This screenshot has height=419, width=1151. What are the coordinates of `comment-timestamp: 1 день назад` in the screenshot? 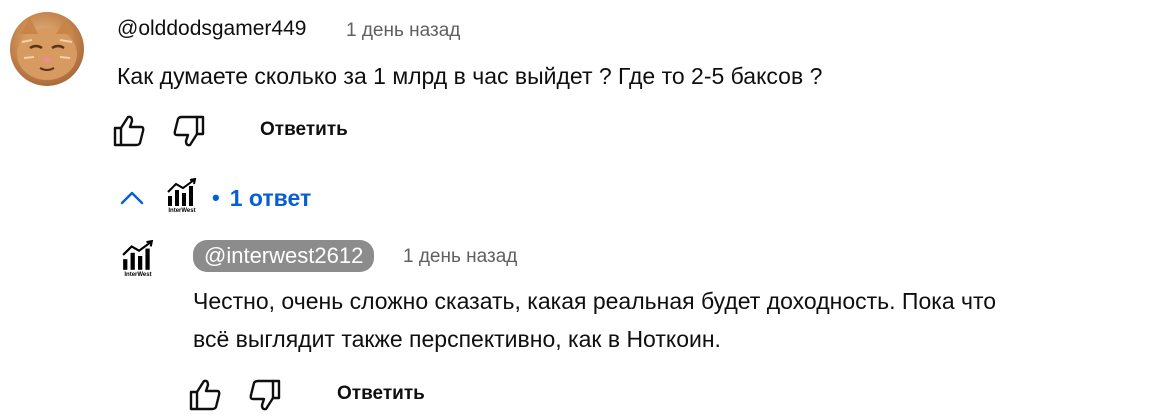 It's located at (403, 31).